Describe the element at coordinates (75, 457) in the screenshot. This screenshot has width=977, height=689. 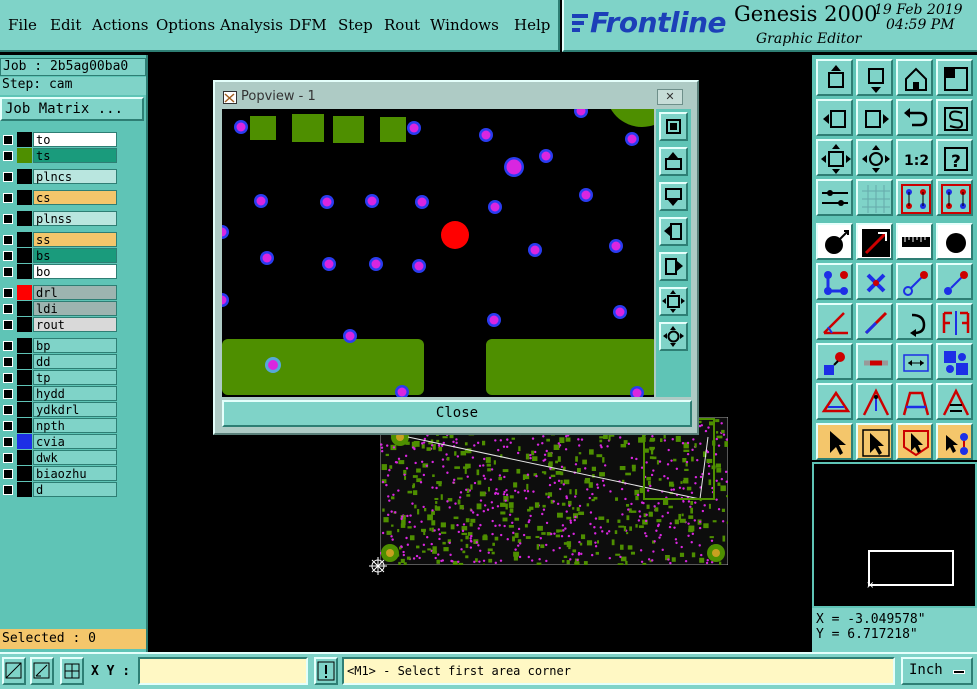
I see `layer-name: dwk` at that location.